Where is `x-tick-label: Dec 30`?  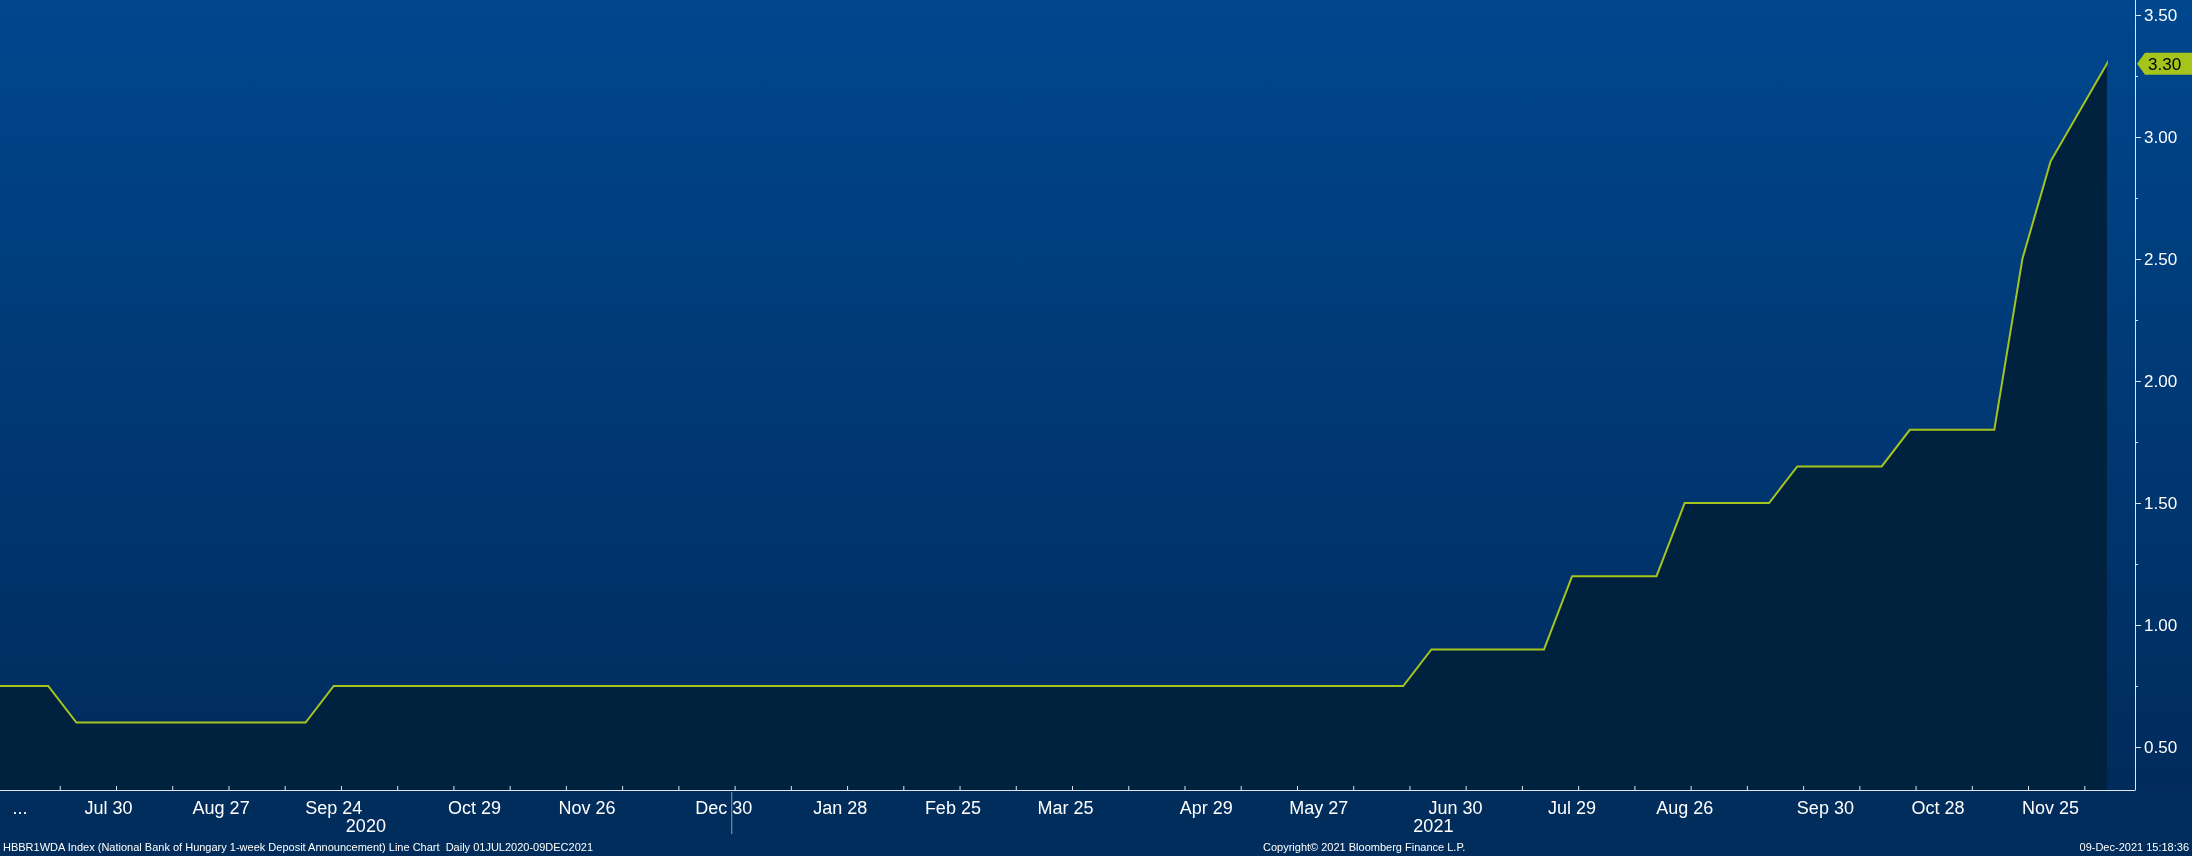 x-tick-label: Dec 30 is located at coordinates (724, 808).